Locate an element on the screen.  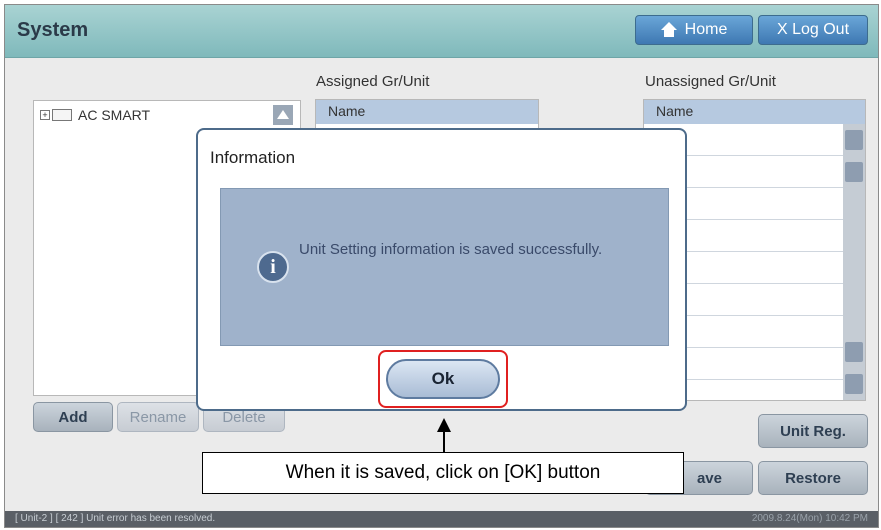
arrow-line is located at coordinates (444, 442).